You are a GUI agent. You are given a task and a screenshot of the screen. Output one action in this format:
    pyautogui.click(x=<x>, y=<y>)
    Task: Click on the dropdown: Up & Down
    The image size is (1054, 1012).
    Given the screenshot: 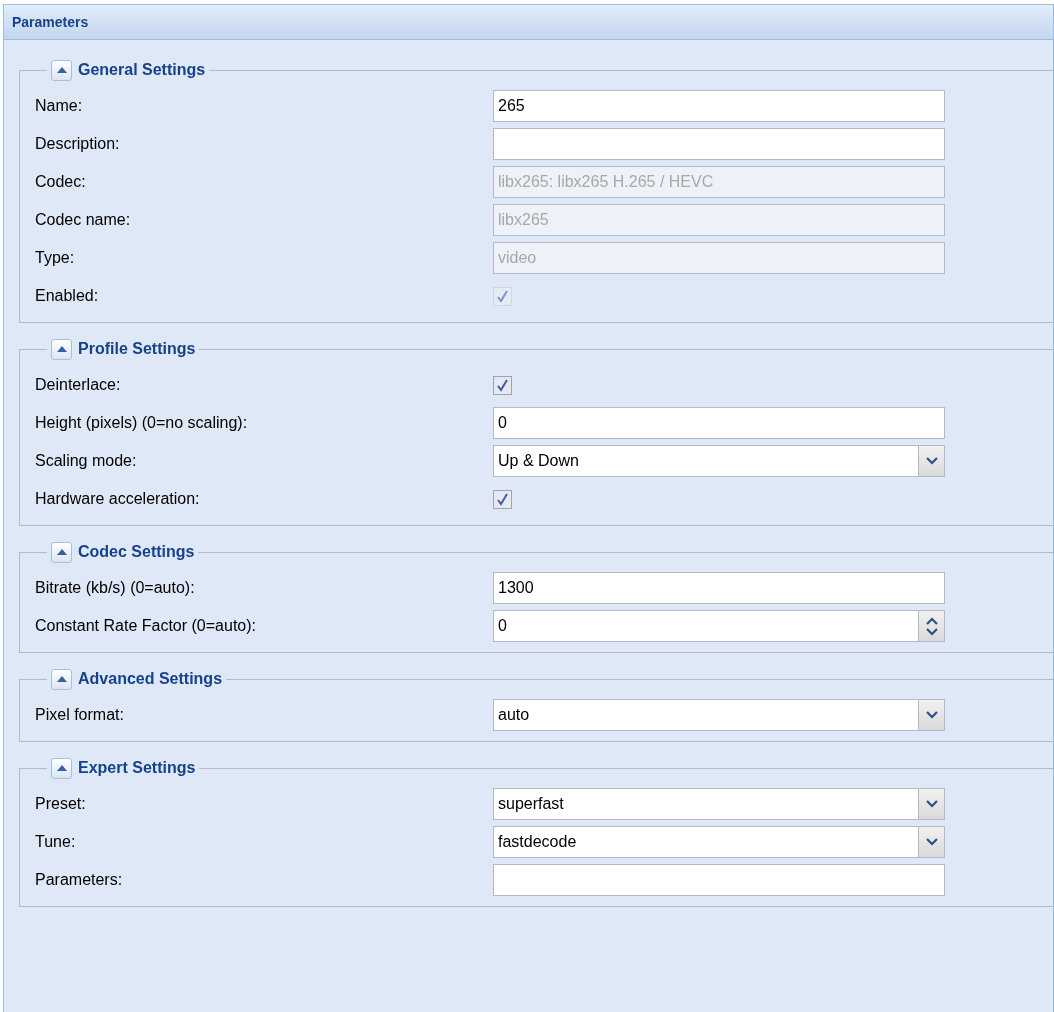 What is the action you would take?
    pyautogui.click(x=719, y=461)
    